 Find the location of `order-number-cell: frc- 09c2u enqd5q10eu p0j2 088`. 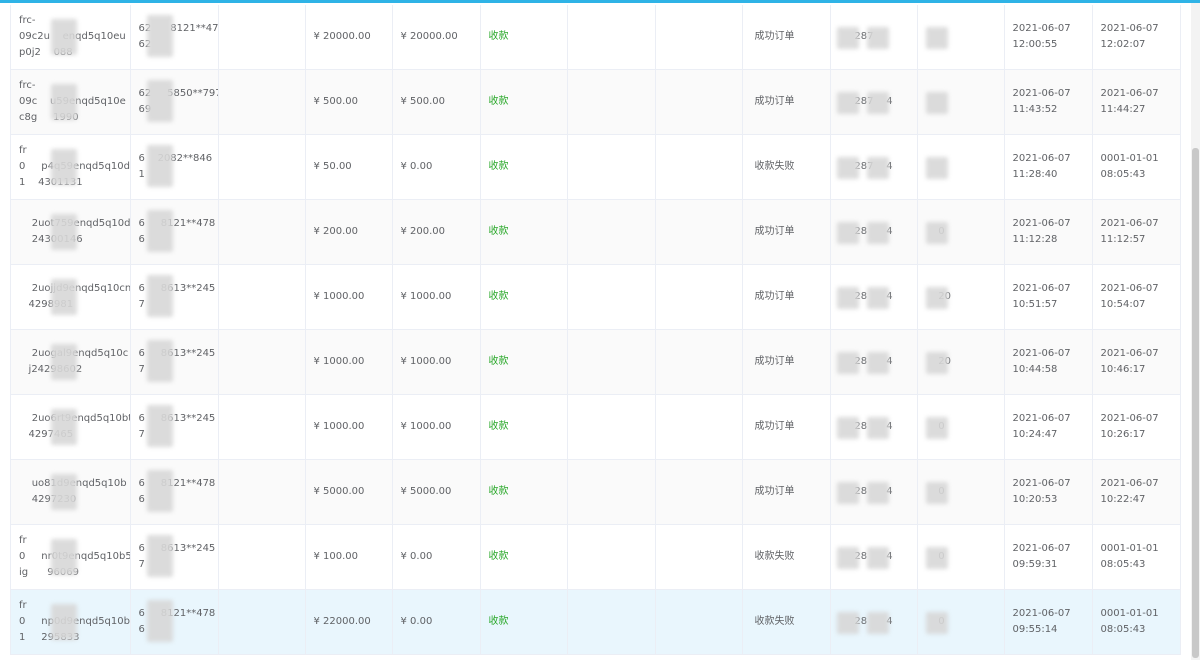

order-number-cell: frc- 09c2u enqd5q10eu p0j2 088 is located at coordinates (71, 37).